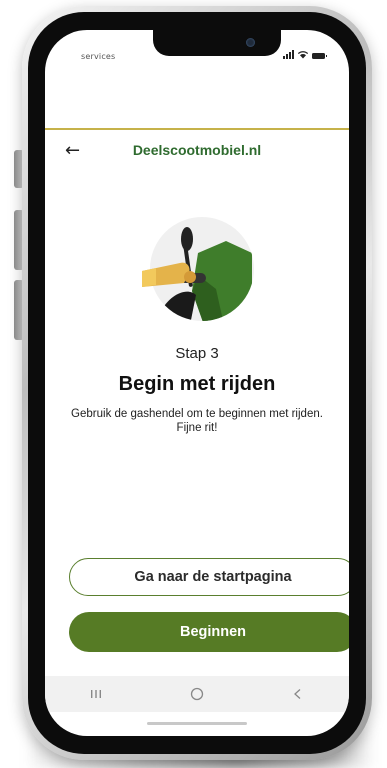  I want to click on page-title: Begin met rijden, so click(197, 384).